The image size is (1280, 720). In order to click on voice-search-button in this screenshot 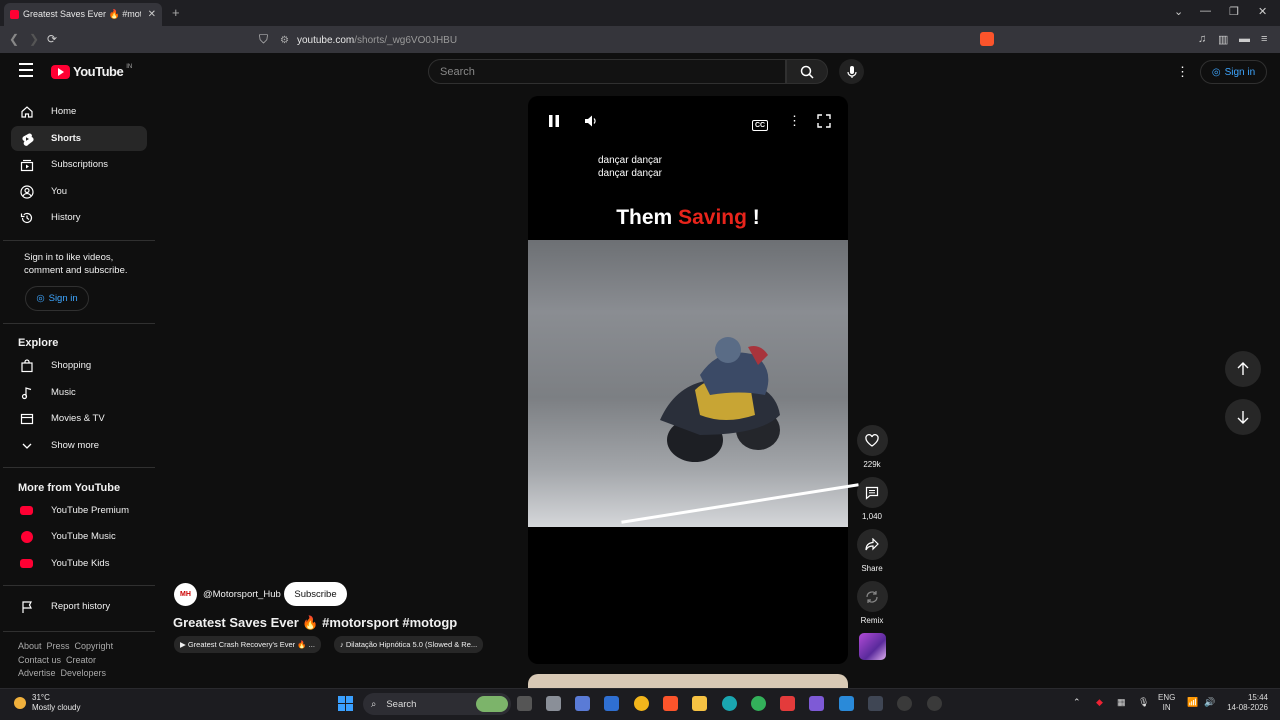, I will do `click(851, 71)`.